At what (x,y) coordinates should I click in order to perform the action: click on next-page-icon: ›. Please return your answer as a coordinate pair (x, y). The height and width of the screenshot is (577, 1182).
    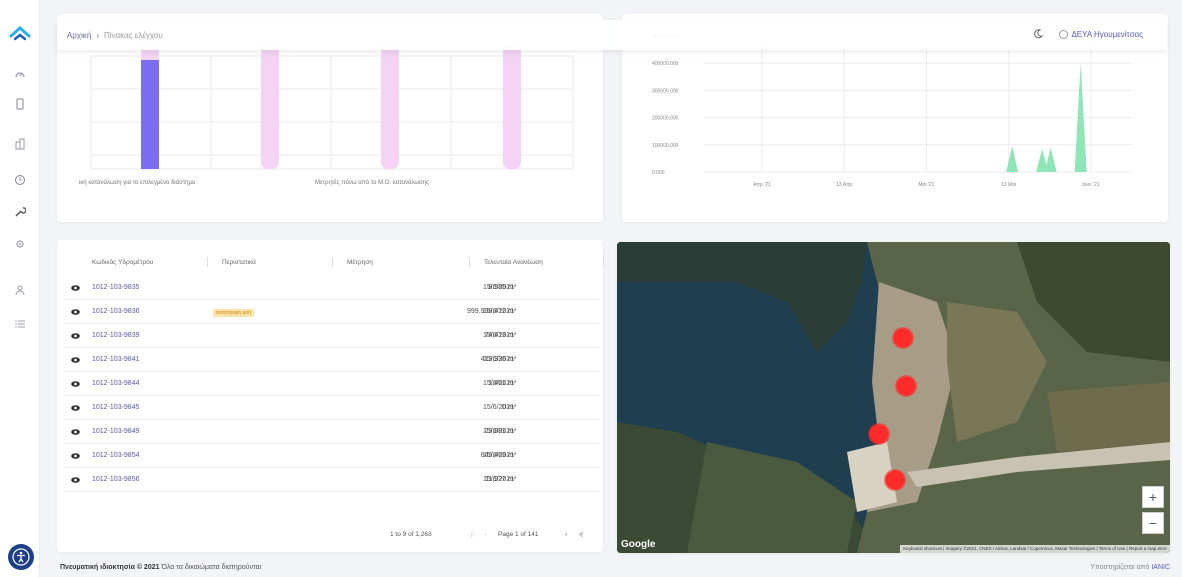
    Looking at the image, I should click on (566, 534).